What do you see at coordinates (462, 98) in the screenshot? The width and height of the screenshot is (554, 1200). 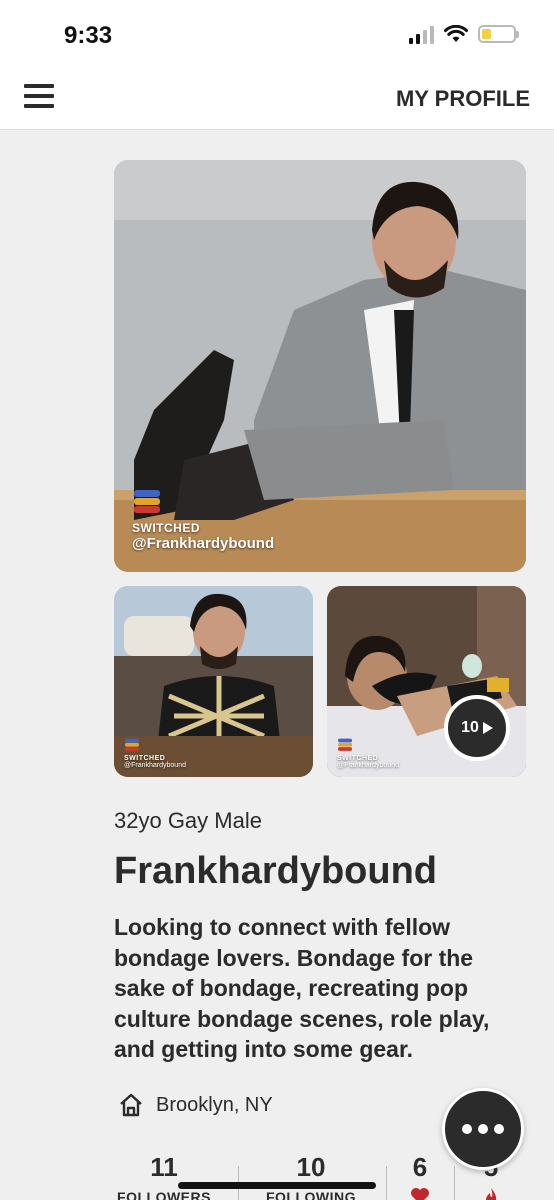 I see `page-title: MY PROFILE` at bounding box center [462, 98].